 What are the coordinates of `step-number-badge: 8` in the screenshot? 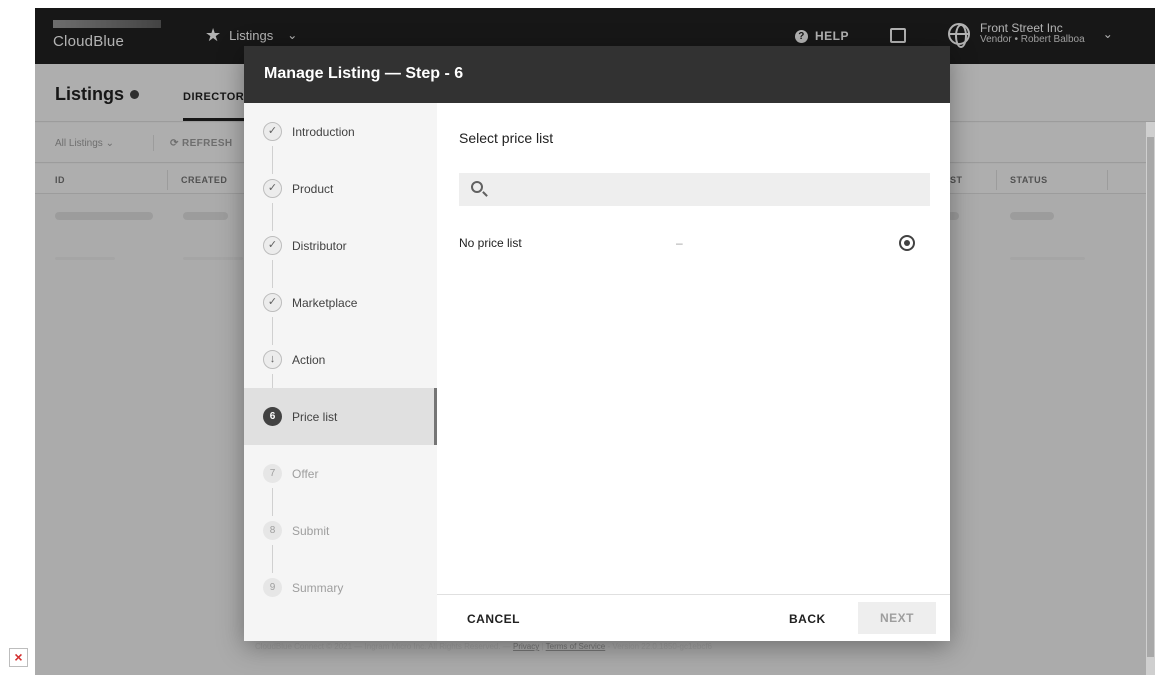 It's located at (272, 530).